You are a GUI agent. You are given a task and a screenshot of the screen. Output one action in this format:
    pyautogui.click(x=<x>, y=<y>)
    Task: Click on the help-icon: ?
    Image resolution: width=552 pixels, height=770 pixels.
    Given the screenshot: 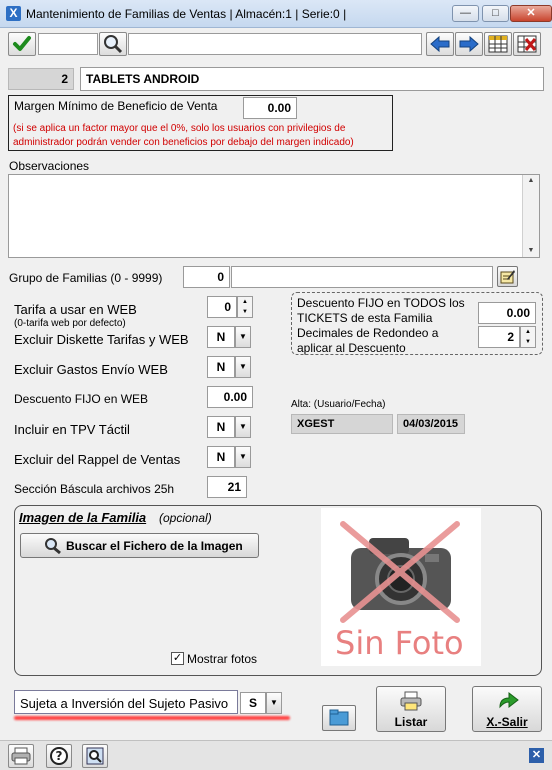 What is the action you would take?
    pyautogui.click(x=59, y=756)
    